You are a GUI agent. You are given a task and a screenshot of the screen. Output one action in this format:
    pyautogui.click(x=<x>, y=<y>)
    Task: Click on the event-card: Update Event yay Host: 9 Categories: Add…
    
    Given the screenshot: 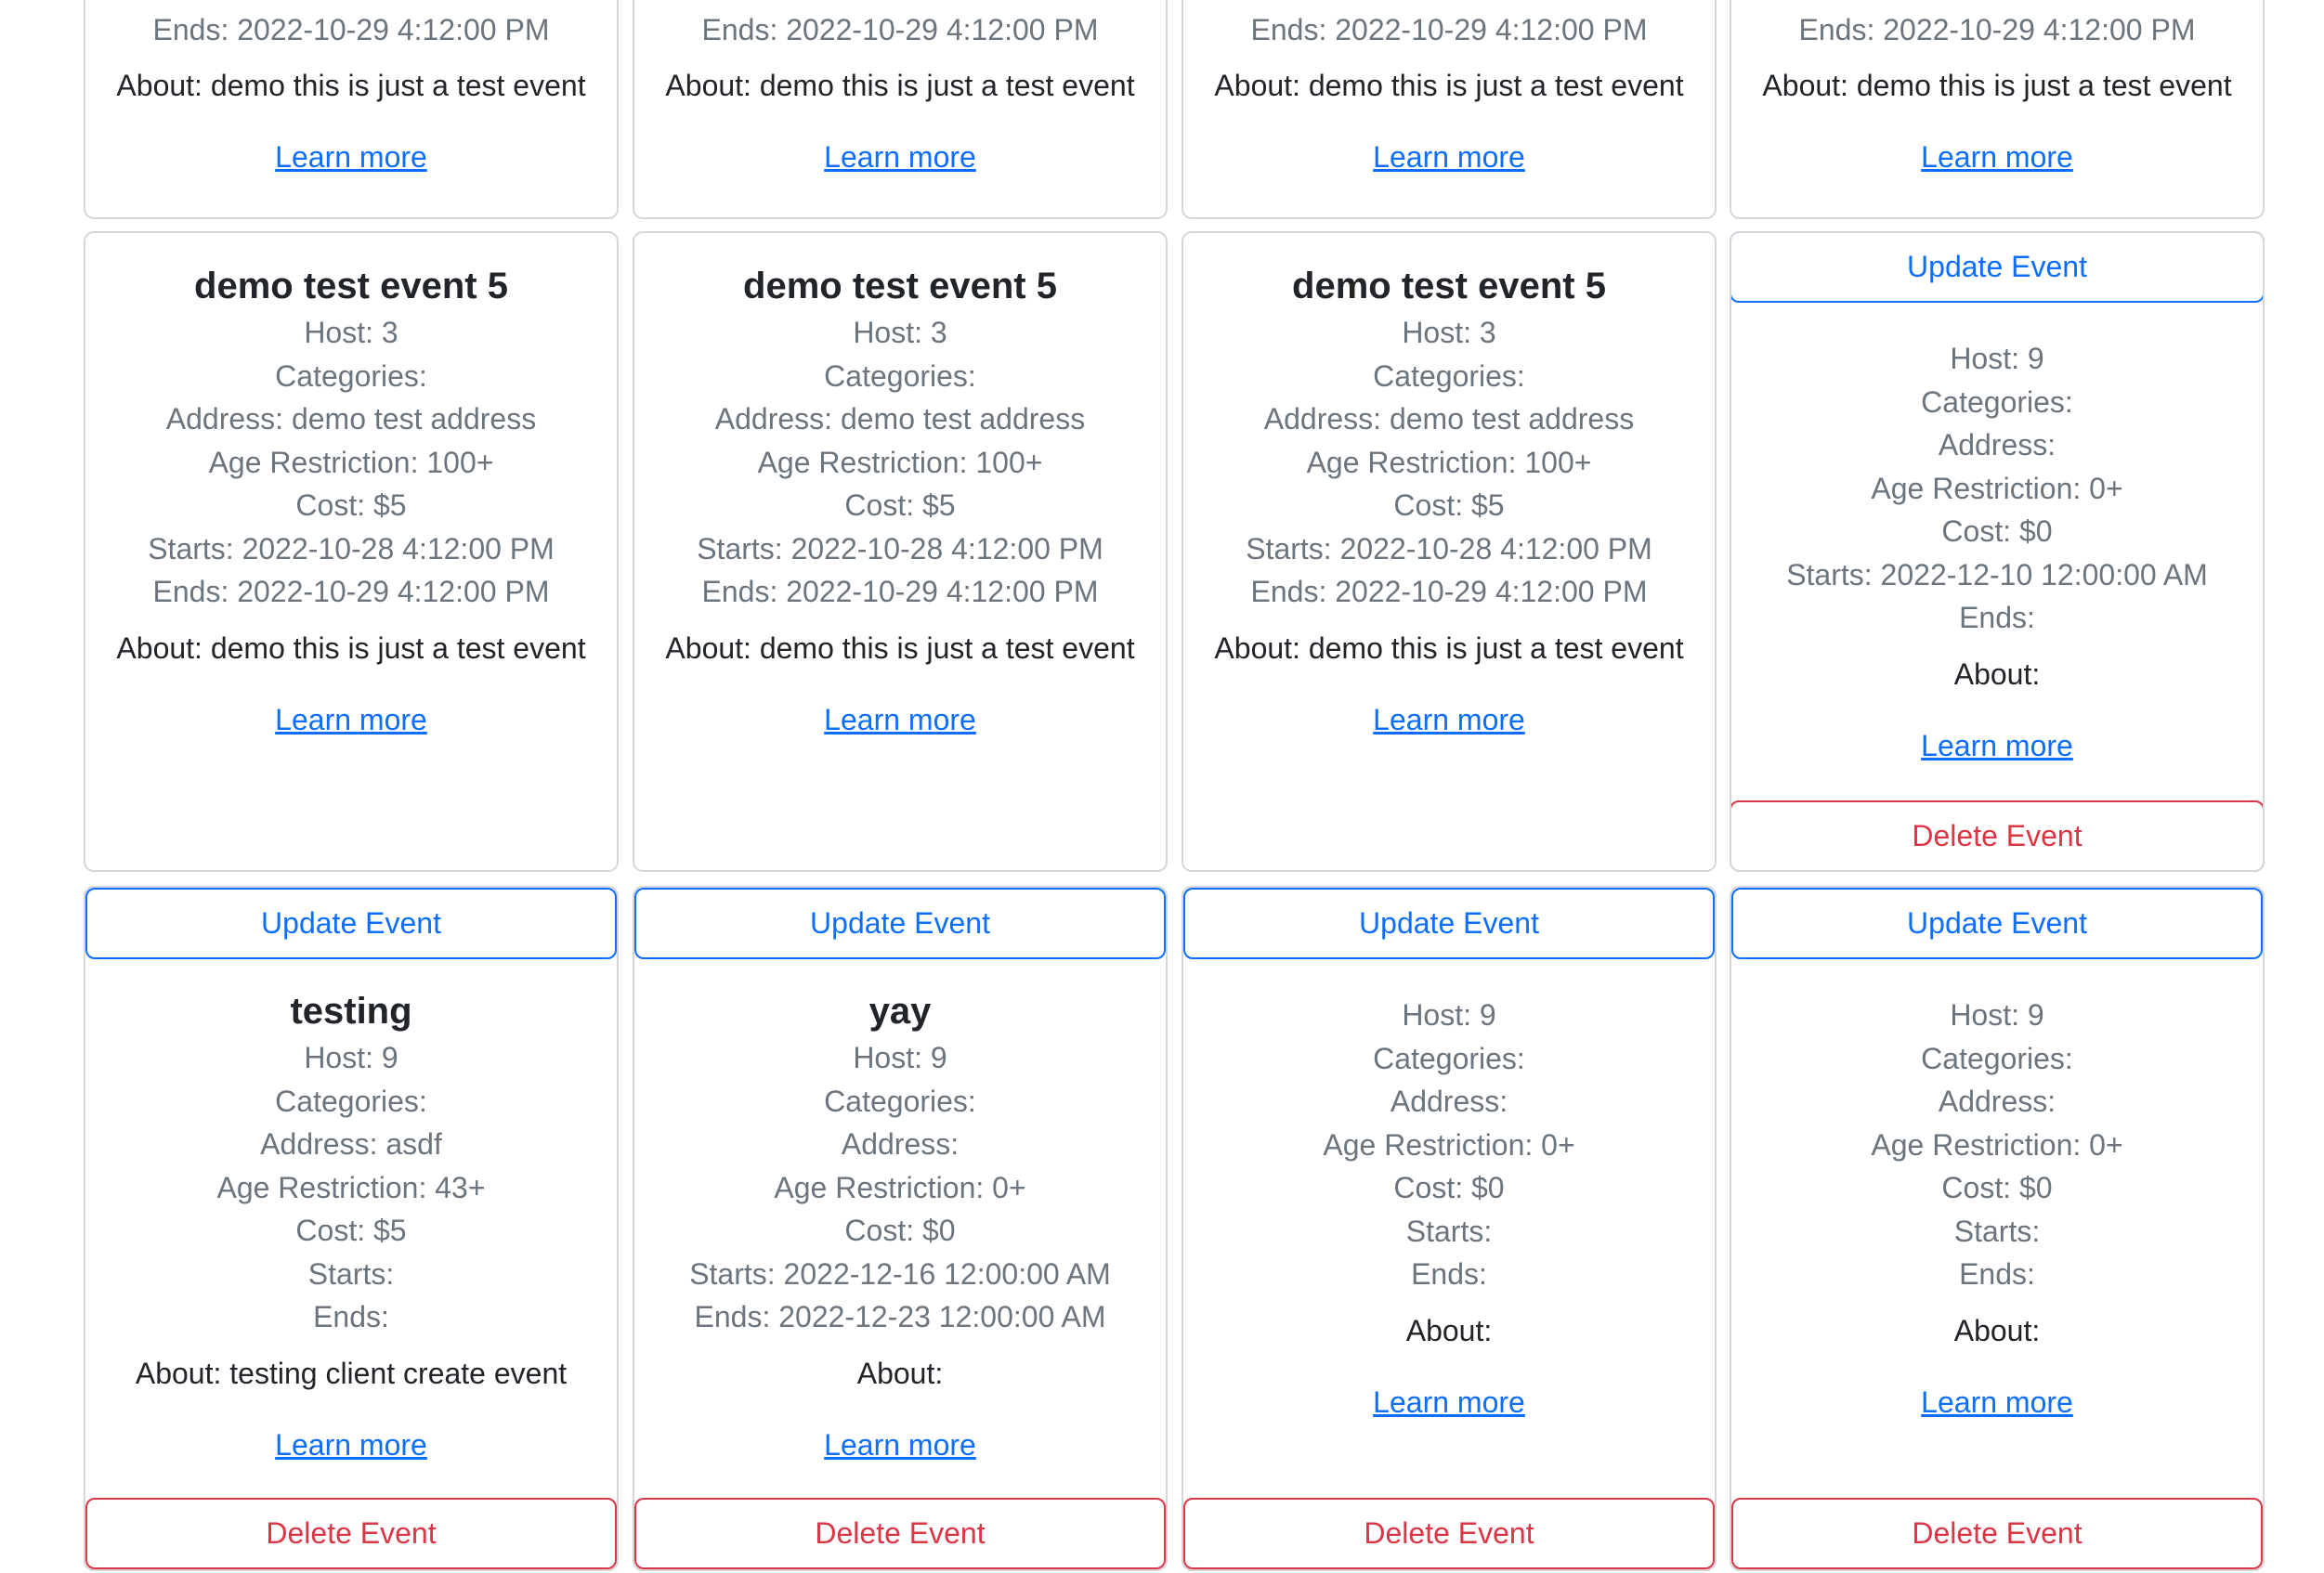 What is the action you would take?
    pyautogui.click(x=900, y=1228)
    